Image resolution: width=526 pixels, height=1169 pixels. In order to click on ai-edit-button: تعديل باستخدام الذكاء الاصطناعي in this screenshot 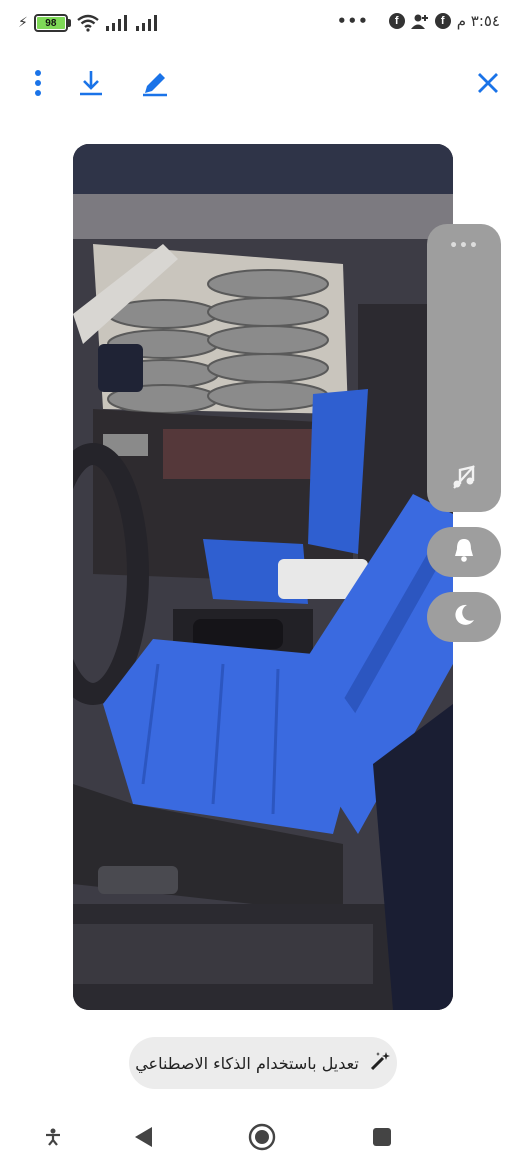, I will do `click(263, 1063)`.